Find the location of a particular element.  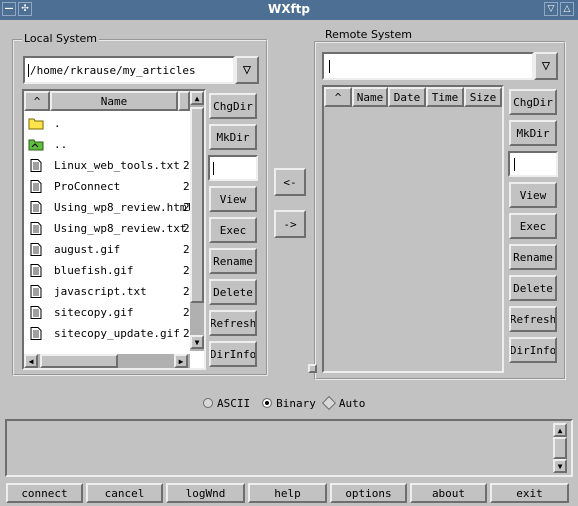

local-path-dropdown-button: ▽ is located at coordinates (247, 70).